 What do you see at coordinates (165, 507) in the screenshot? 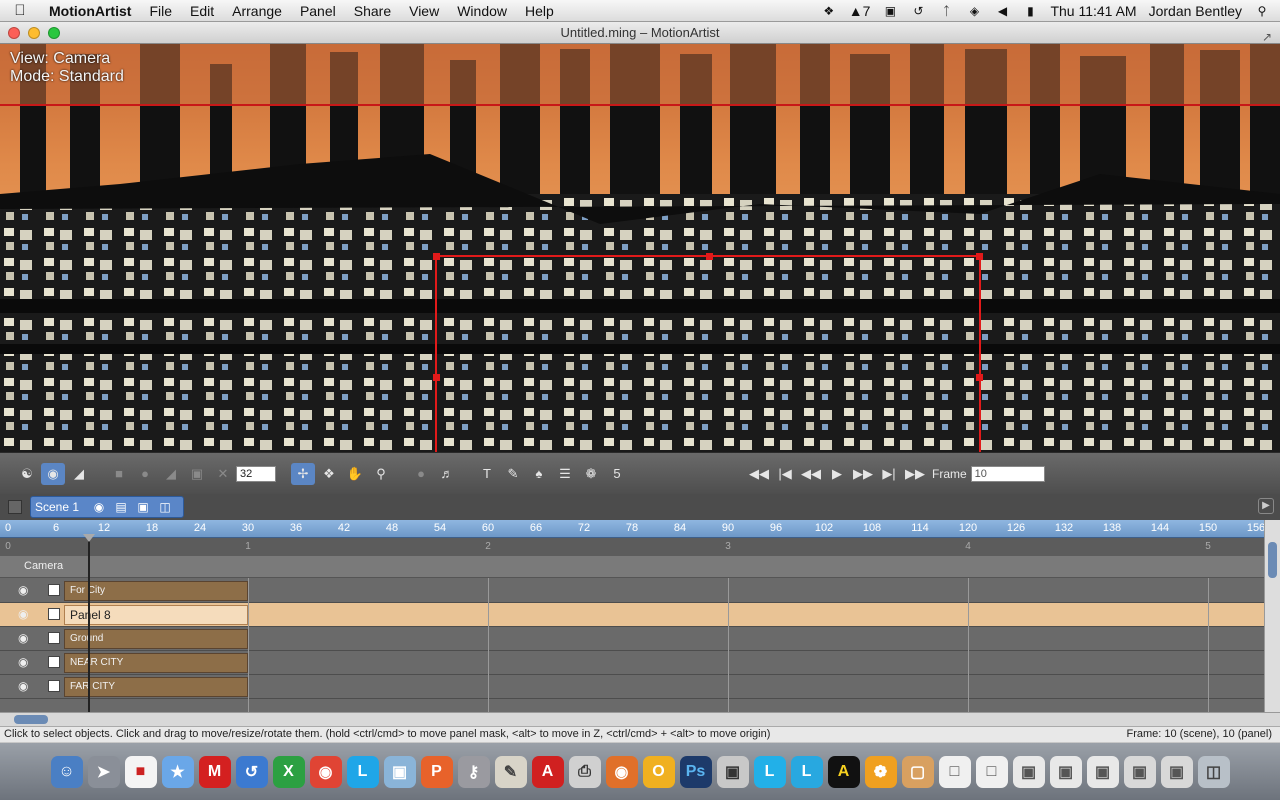
I see `split-view-icon: ◫` at bounding box center [165, 507].